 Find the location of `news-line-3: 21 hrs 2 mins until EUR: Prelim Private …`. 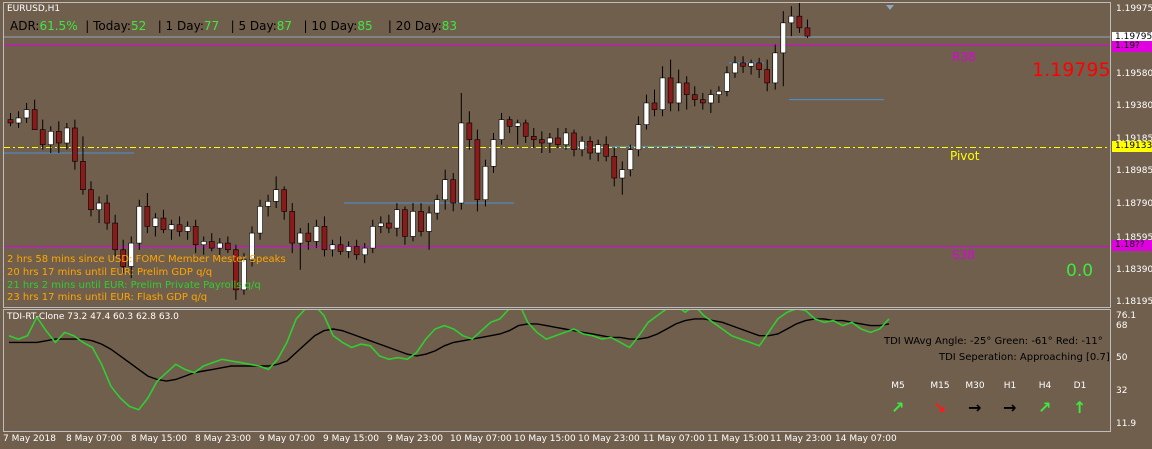

news-line-3: 21 hrs 2 mins until EUR: Prelim Private … is located at coordinates (134, 285).